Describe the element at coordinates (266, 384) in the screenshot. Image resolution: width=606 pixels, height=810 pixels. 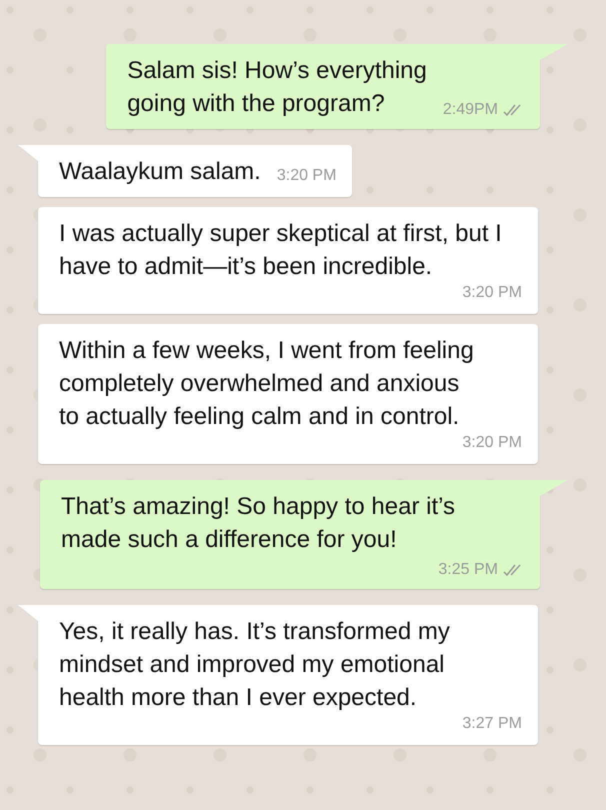
I see `message-text: Within a few weeks, I went from feeling completely overwhelmed and anxious to actually feeling calm and in control.` at that location.